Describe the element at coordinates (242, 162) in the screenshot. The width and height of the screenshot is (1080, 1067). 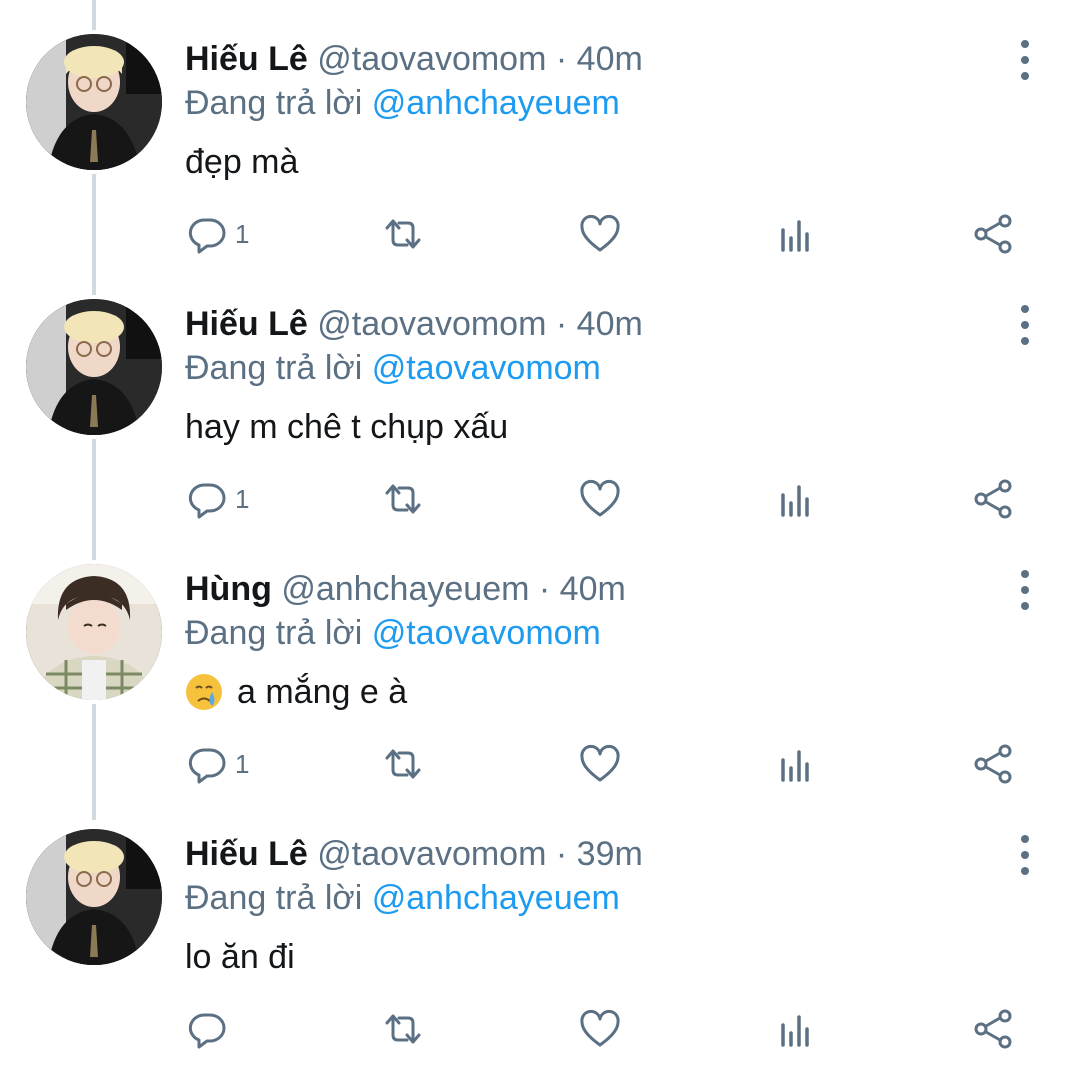
I see `tweet-text: đẹp mà` at that location.